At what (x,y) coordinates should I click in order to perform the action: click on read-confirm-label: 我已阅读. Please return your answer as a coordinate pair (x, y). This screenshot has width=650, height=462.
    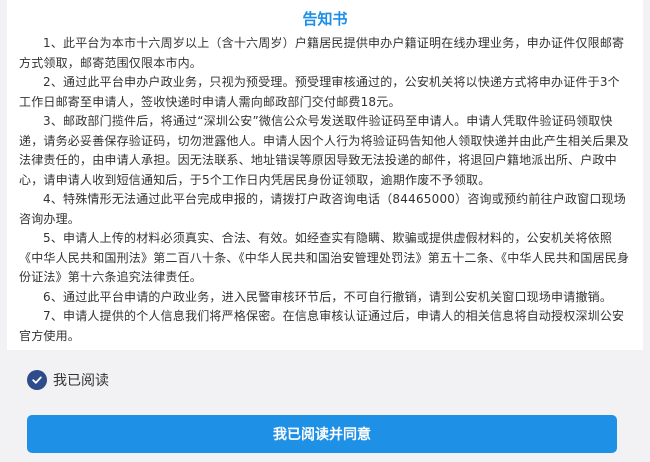
    Looking at the image, I should click on (81, 380).